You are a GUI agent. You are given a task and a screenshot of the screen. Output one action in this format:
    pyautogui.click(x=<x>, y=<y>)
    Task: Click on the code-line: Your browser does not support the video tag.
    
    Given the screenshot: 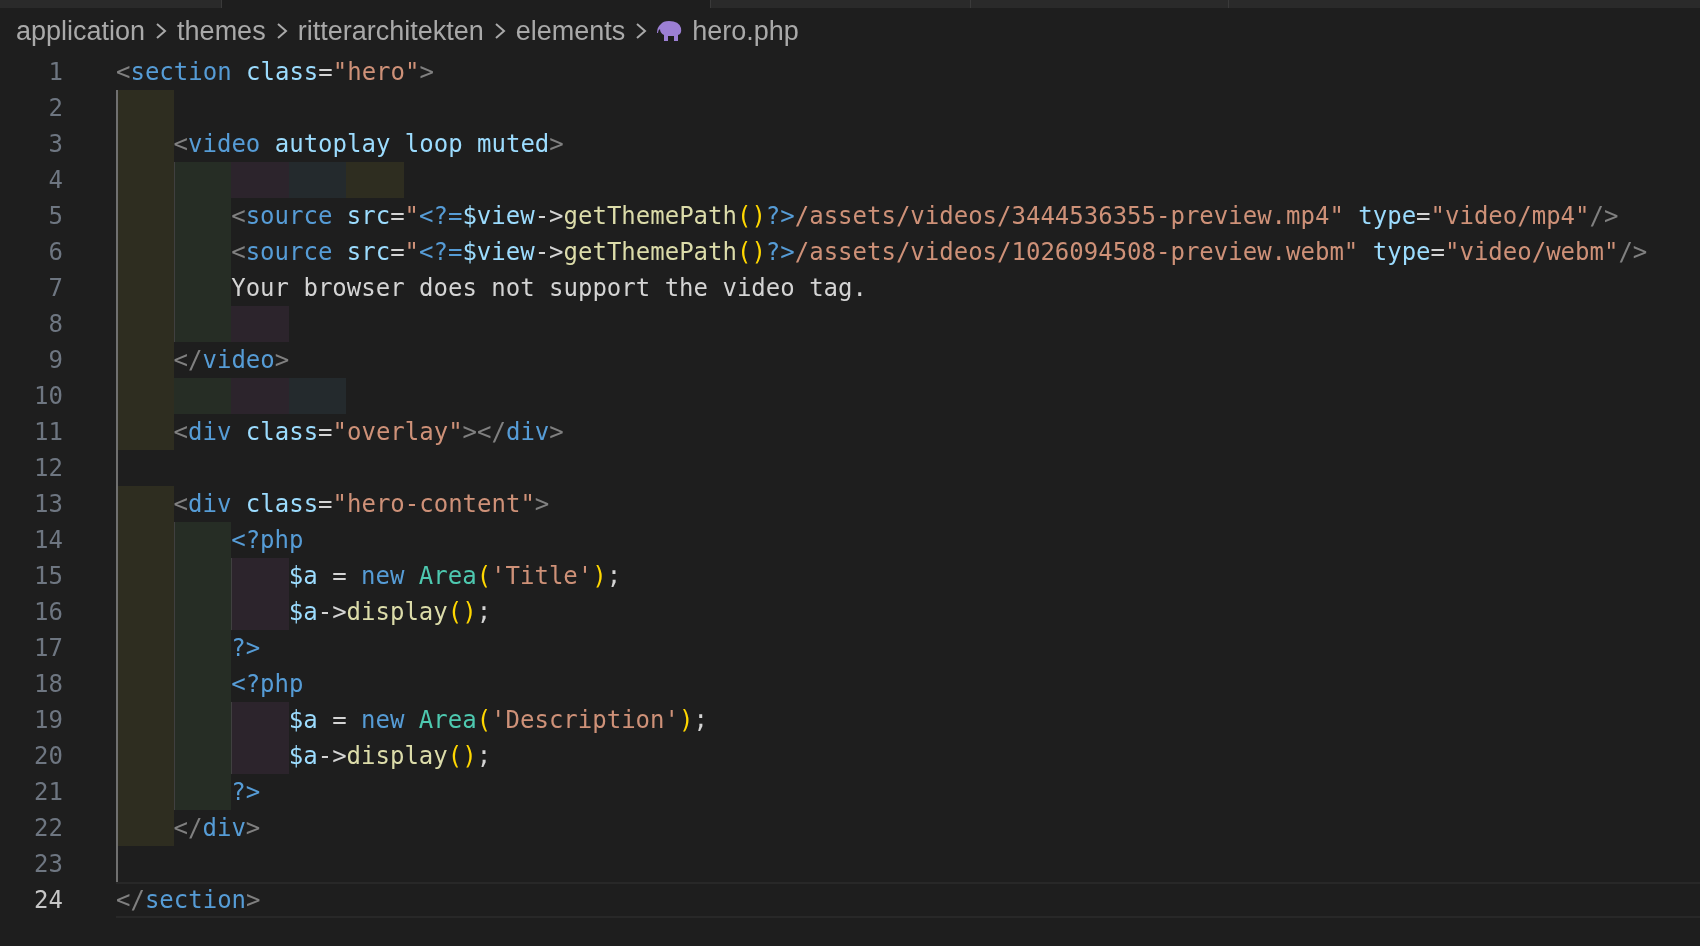 What is the action you would take?
    pyautogui.click(x=549, y=288)
    